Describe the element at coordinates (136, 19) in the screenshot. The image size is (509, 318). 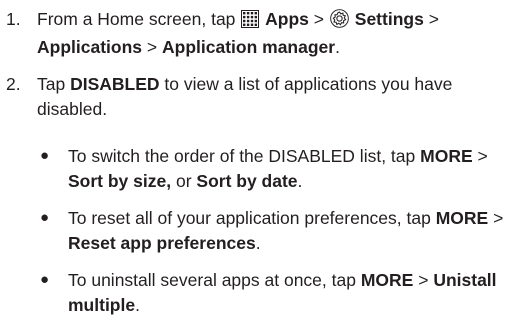
I see `step-1-intro: From a Home screen, tap` at that location.